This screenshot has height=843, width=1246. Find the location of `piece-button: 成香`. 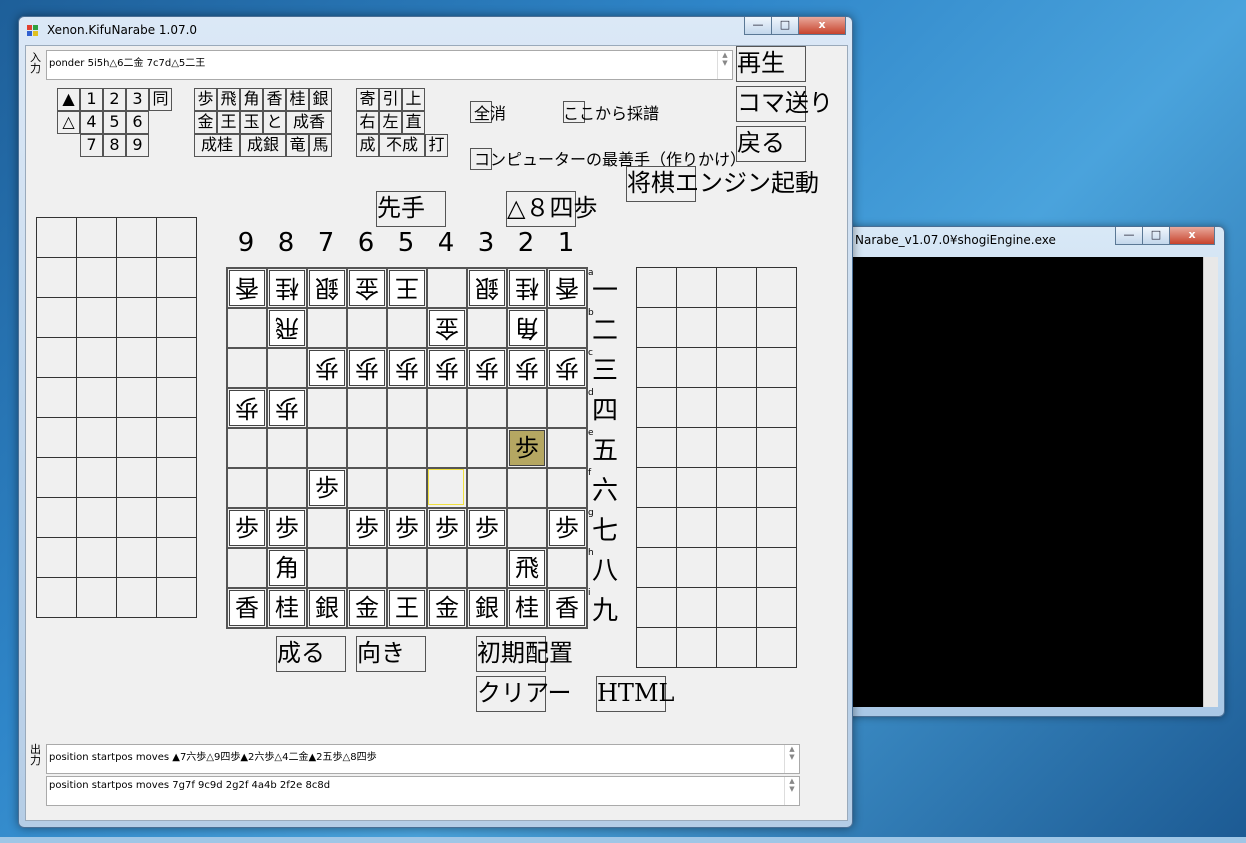

piece-button: 成香 is located at coordinates (309, 122).